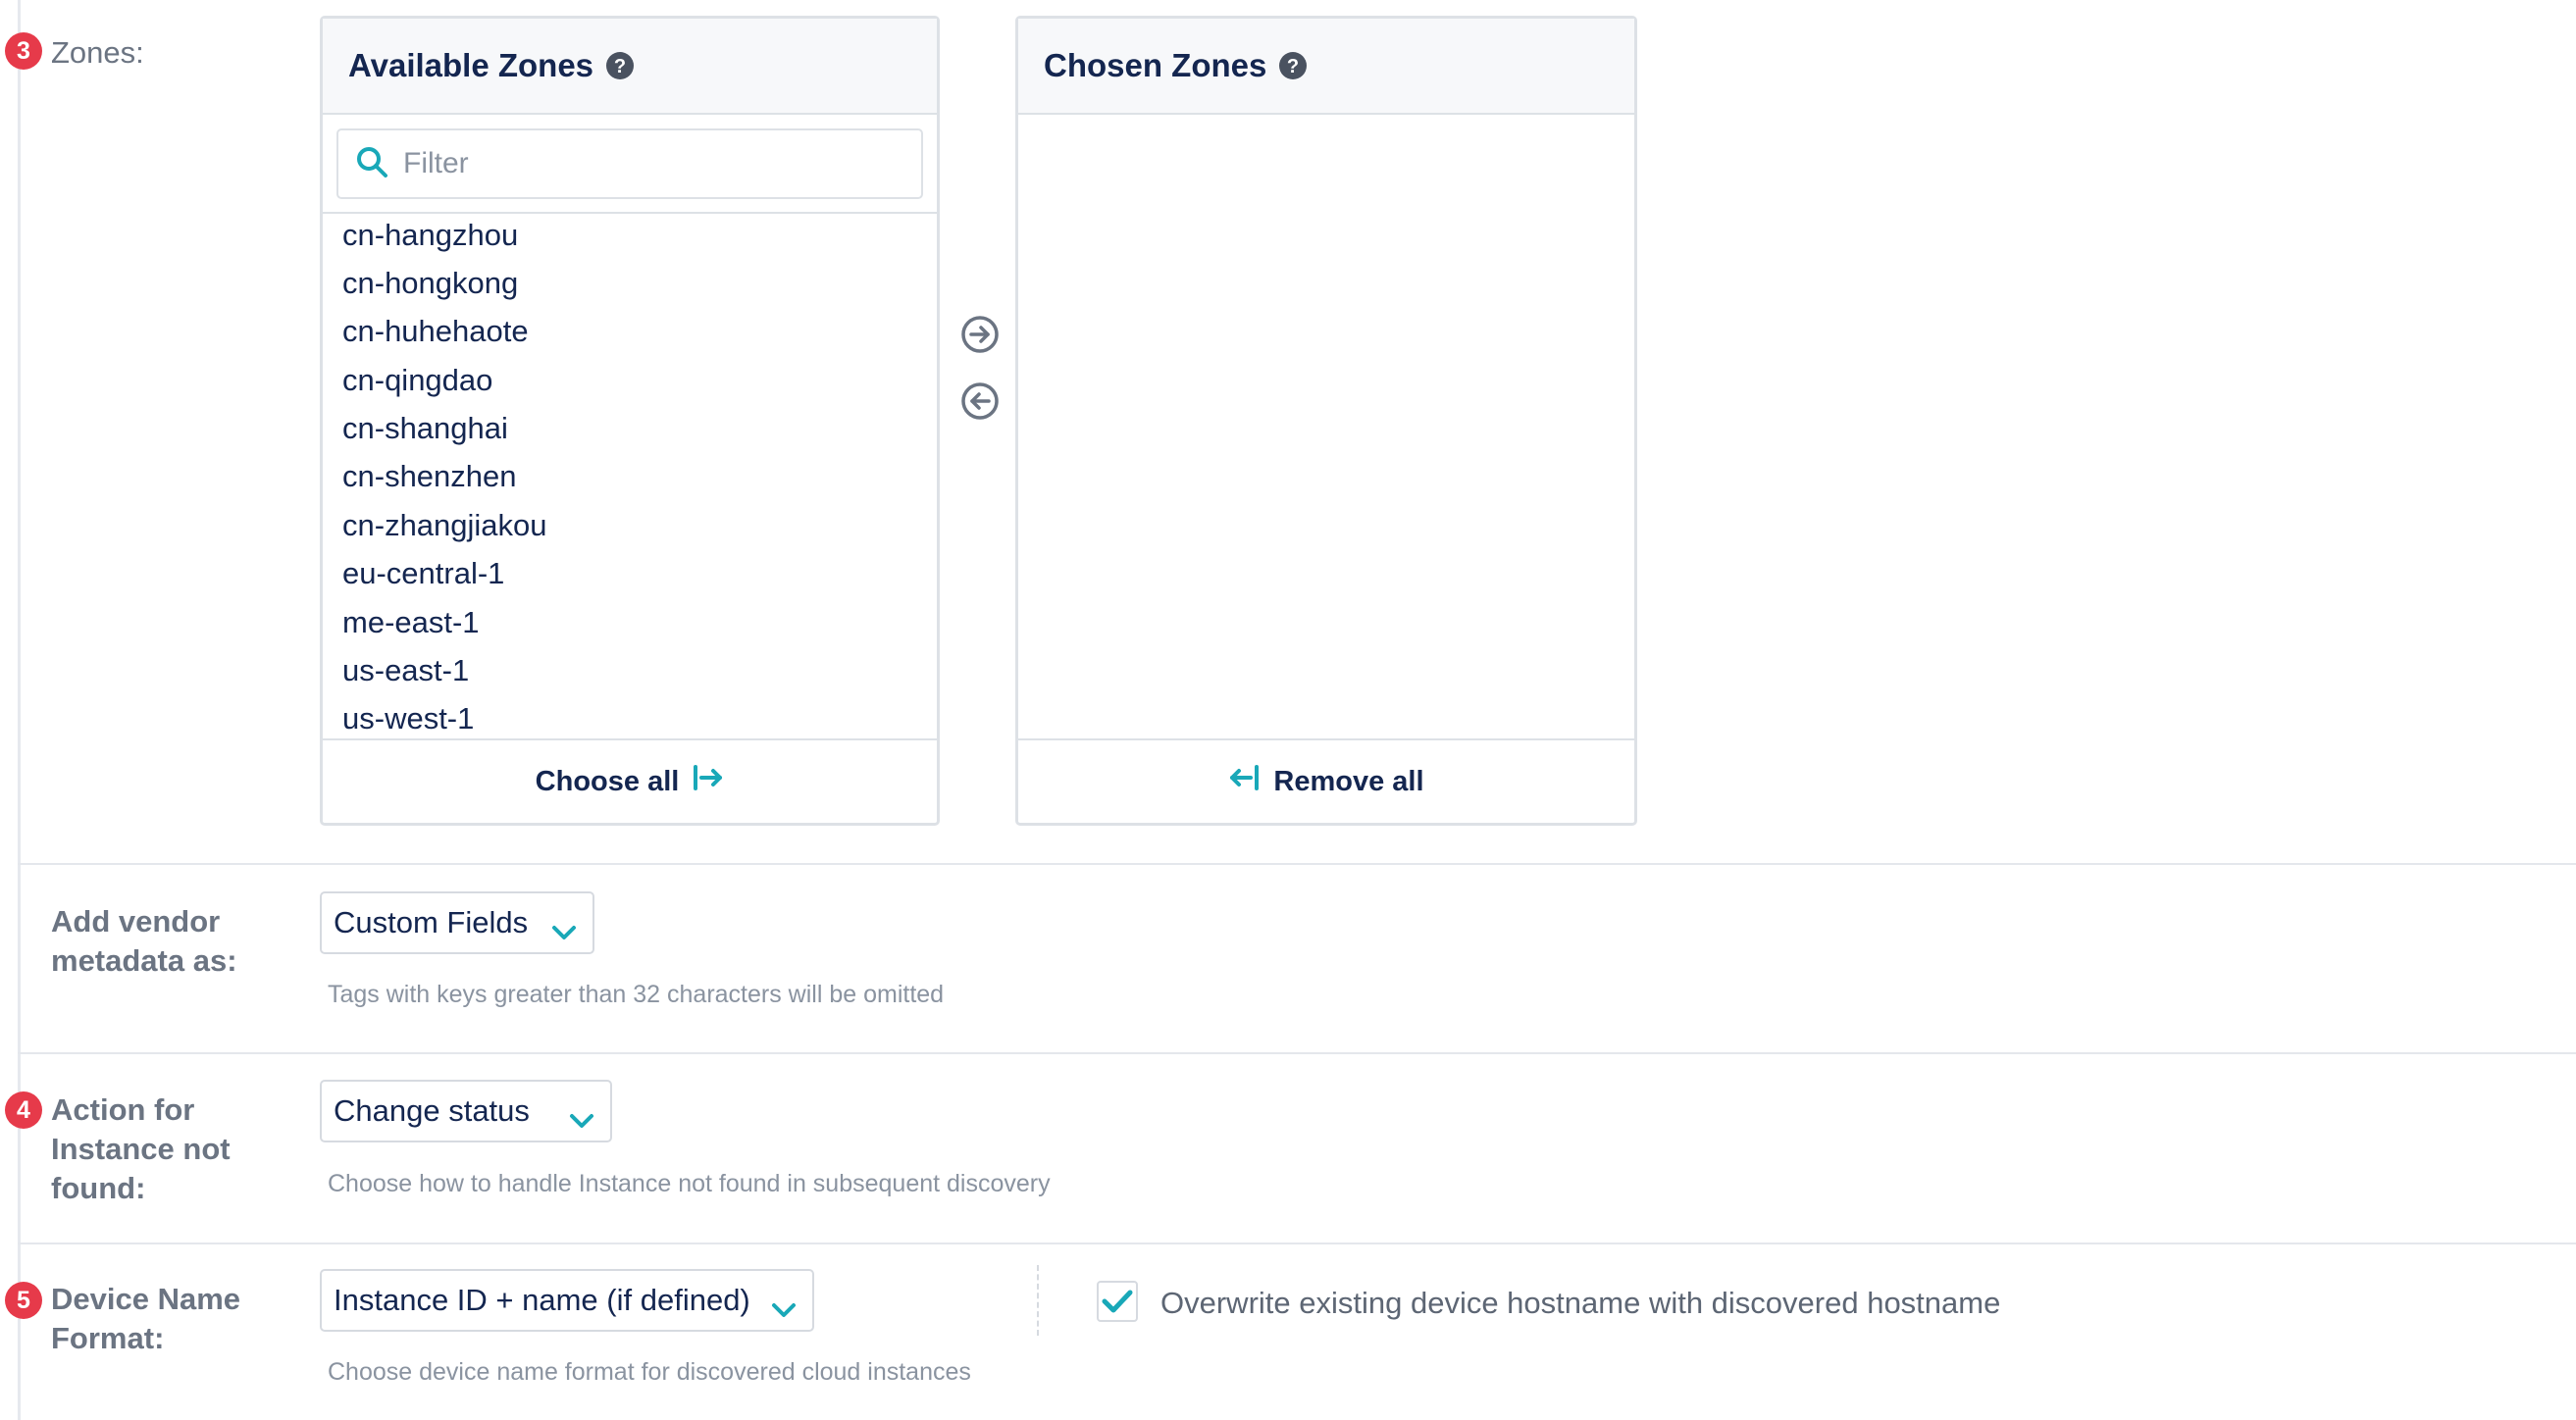 The image size is (2576, 1420). I want to click on remove-all-button: Remove all, so click(1326, 781).